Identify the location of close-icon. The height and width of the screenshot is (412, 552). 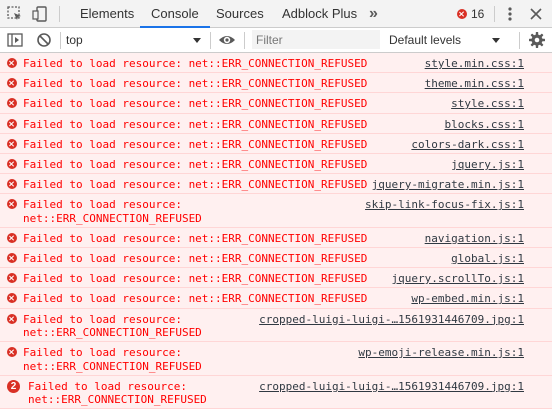
(536, 14).